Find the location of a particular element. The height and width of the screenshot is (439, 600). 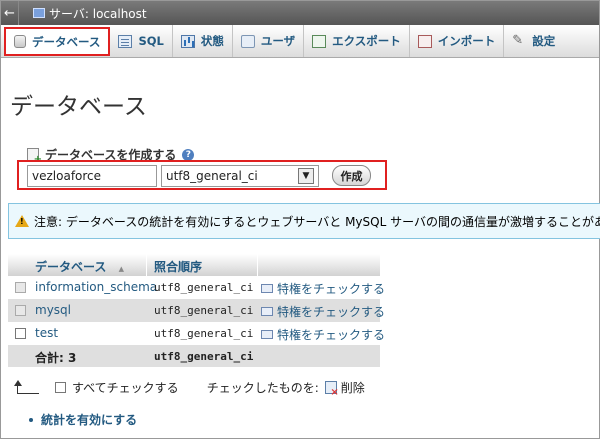

table-row: mysql utf8_general_ci 特権をチェックする is located at coordinates (196, 310).